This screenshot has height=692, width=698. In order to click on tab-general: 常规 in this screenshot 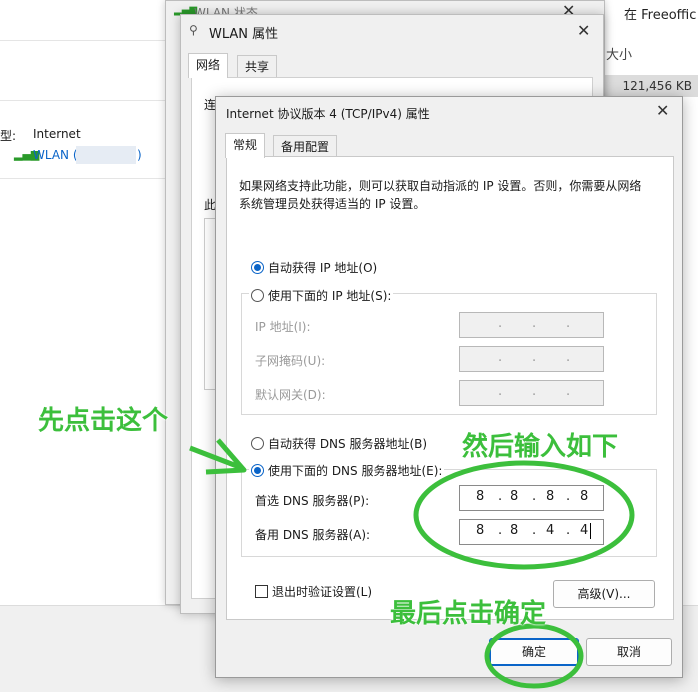, I will do `click(245, 145)`.